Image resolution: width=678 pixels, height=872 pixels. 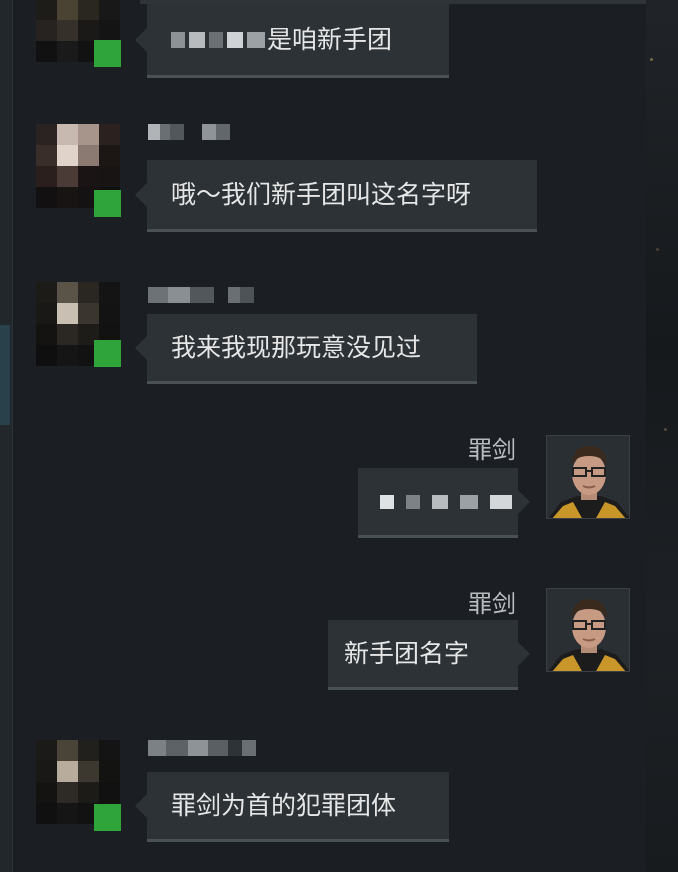 I want to click on message-bubble, so click(x=444, y=503).